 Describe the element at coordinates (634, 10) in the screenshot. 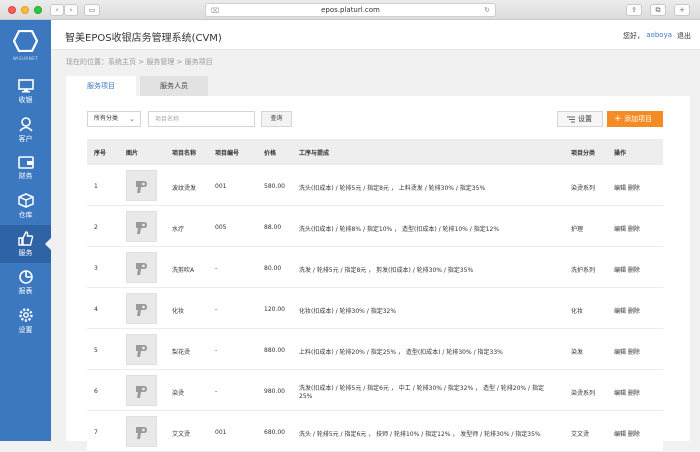

I see `share-icon: ⇪` at that location.